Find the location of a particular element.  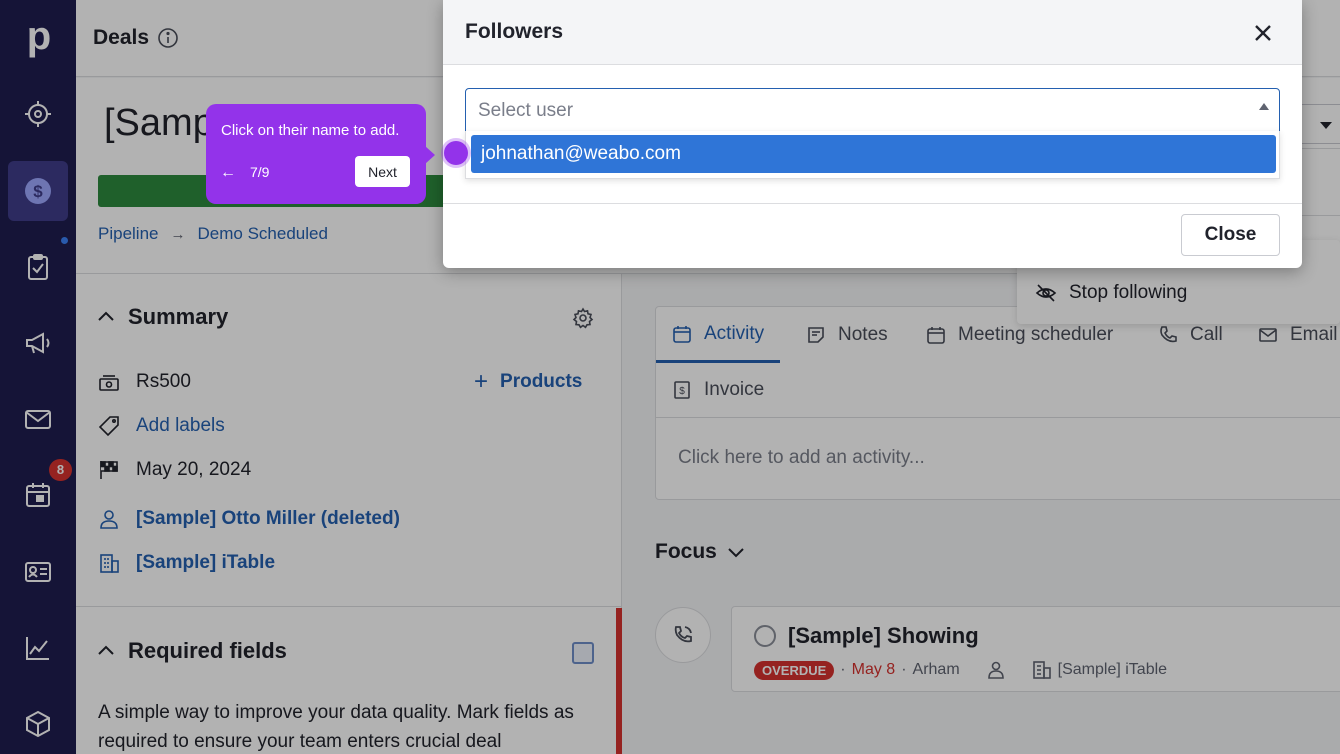

modal-footer-divider is located at coordinates (872, 203).